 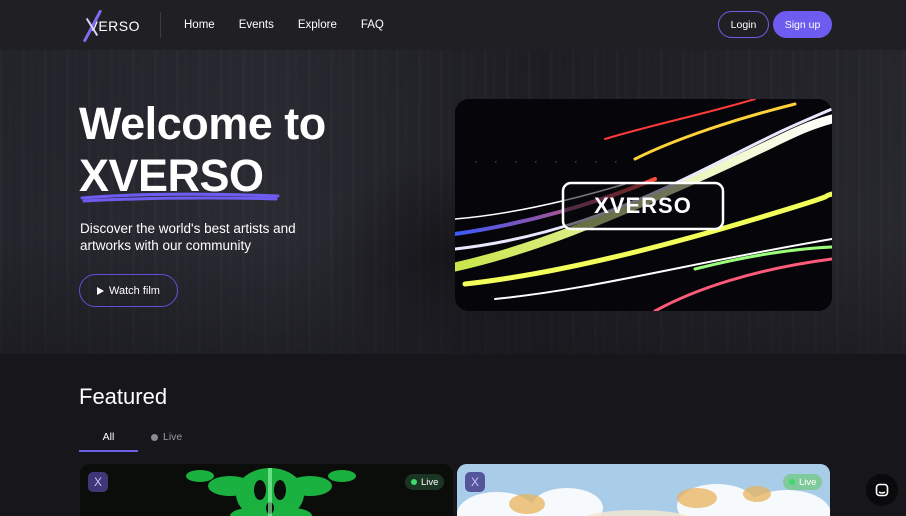 I want to click on nav-link-home: Home, so click(x=199, y=25).